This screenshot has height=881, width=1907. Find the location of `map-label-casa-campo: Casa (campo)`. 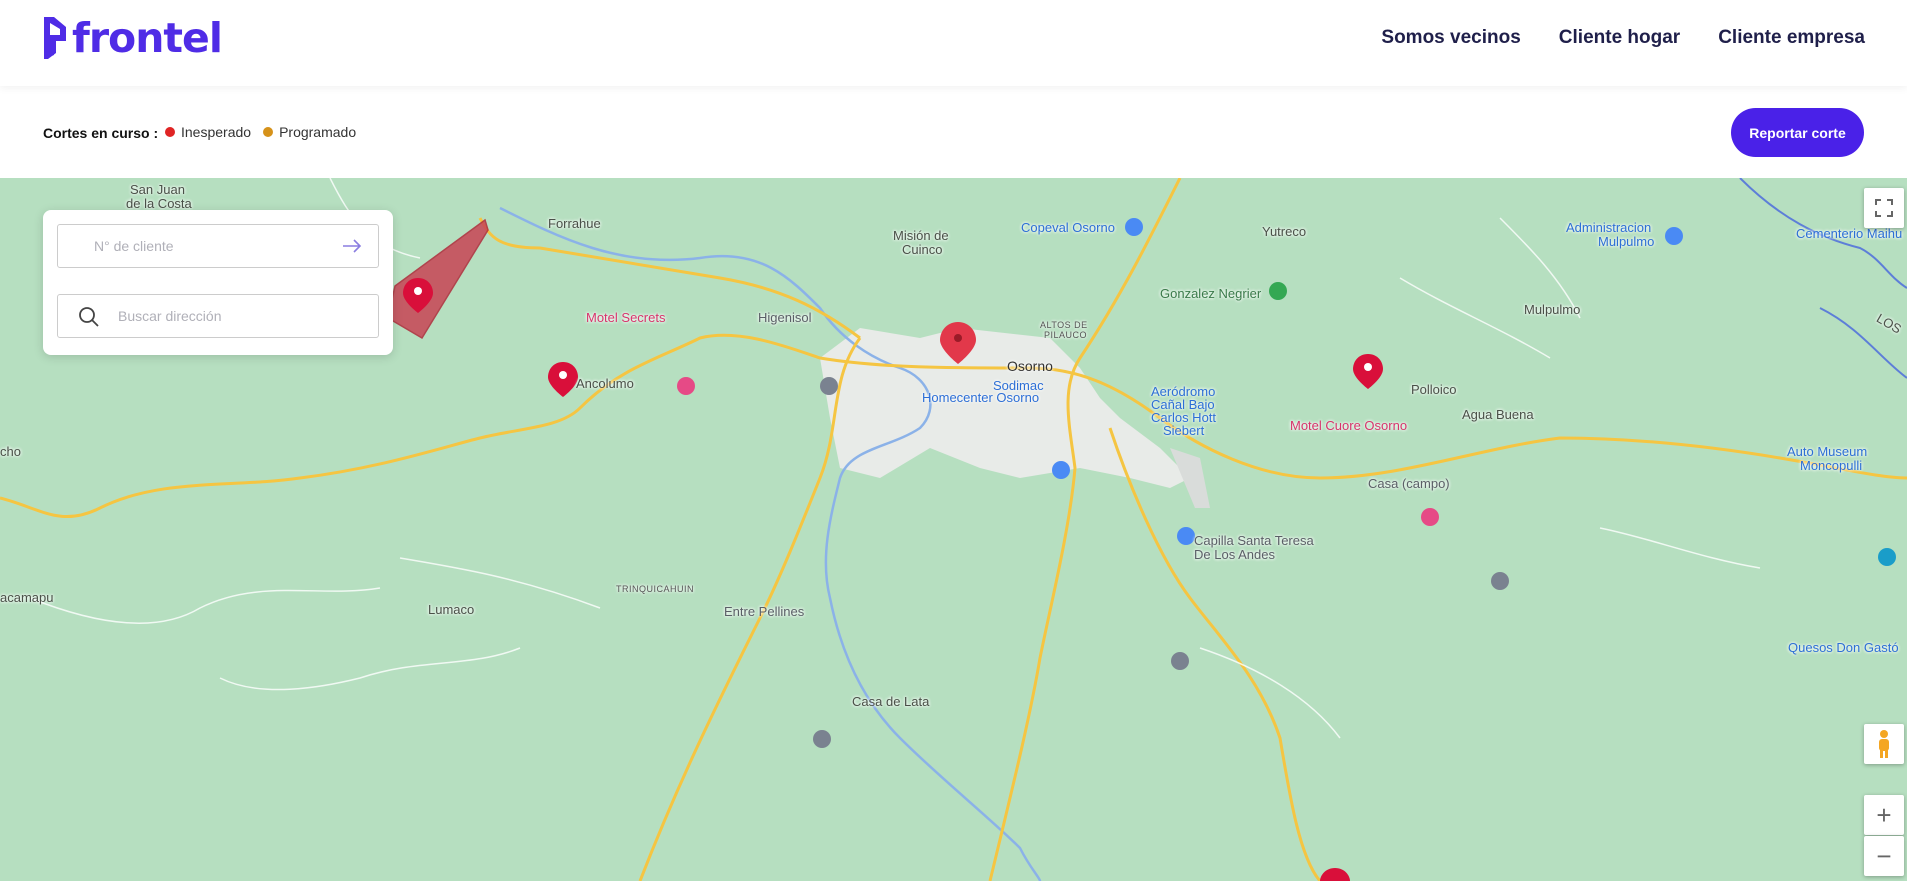

map-label-casa-campo: Casa (campo) is located at coordinates (1409, 483).